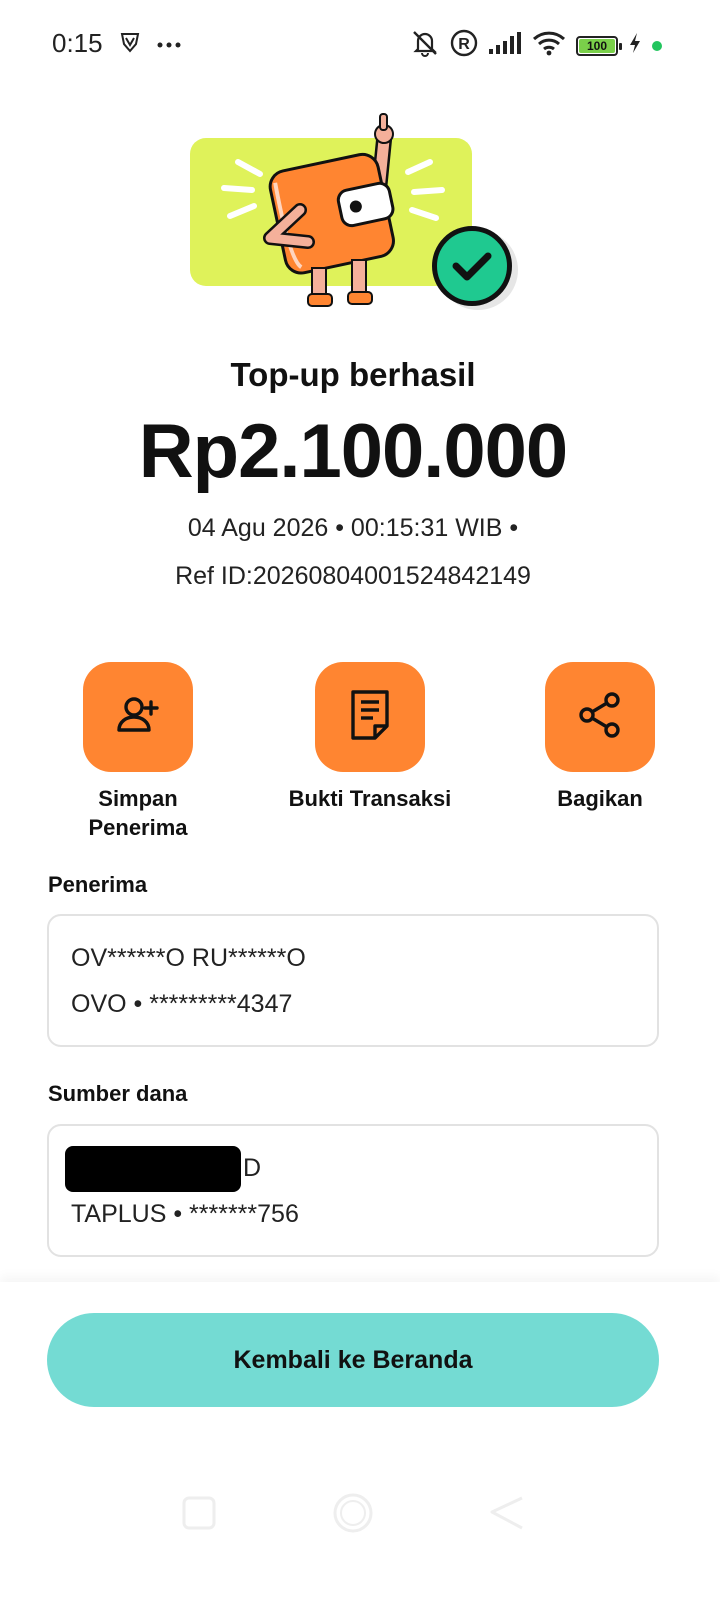 This screenshot has width=720, height=1600. Describe the element at coordinates (472, 266) in the screenshot. I see `success-check-icon` at that location.